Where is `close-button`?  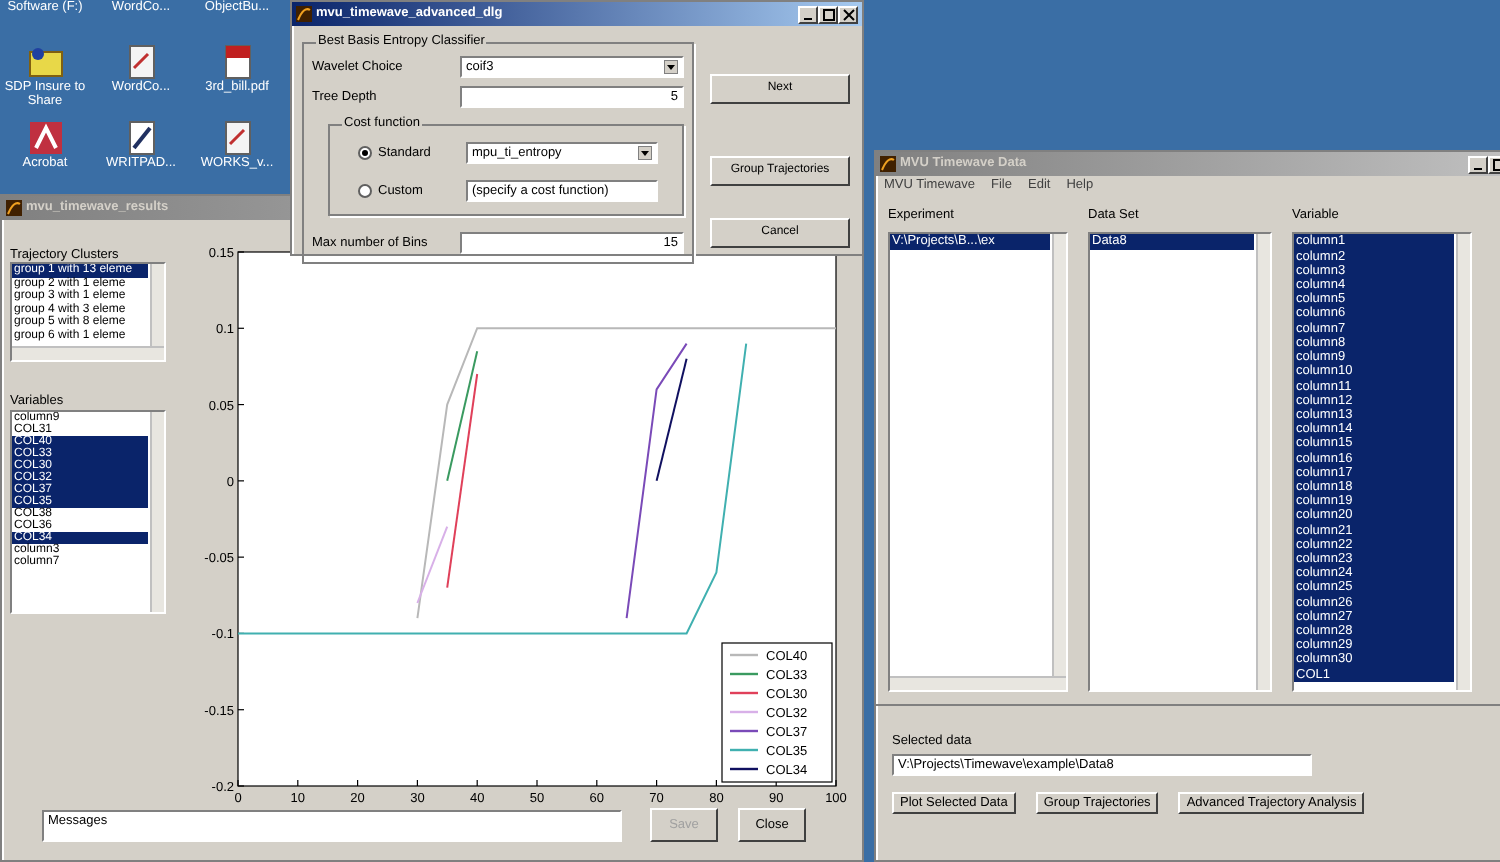
close-button is located at coordinates (848, 14).